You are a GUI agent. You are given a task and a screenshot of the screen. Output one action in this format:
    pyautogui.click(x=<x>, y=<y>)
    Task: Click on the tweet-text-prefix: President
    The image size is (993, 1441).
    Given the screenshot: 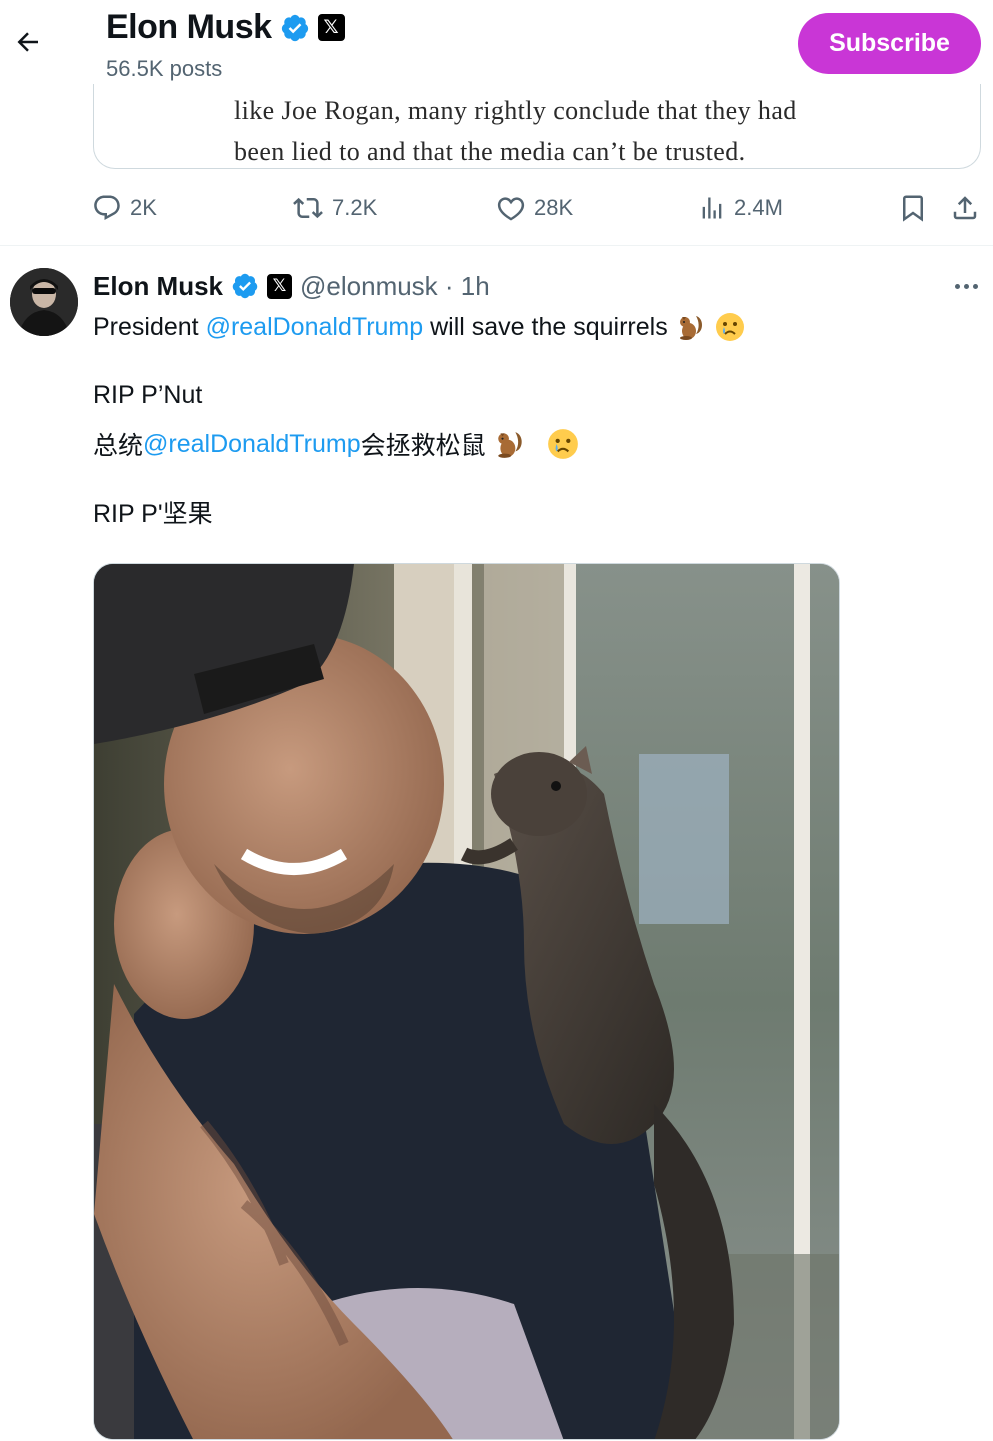 What is the action you would take?
    pyautogui.click(x=149, y=326)
    